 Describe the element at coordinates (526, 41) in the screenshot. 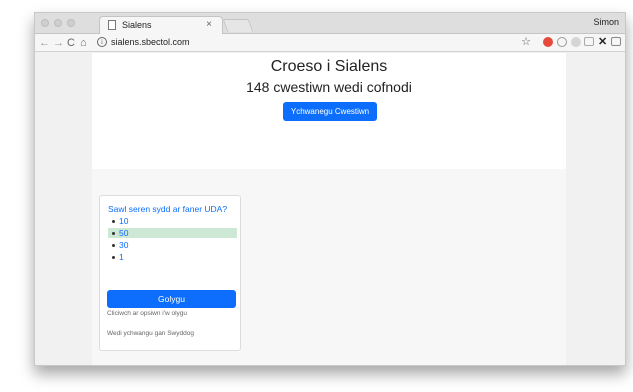

I see `bookmark-star-icon: ☆` at that location.